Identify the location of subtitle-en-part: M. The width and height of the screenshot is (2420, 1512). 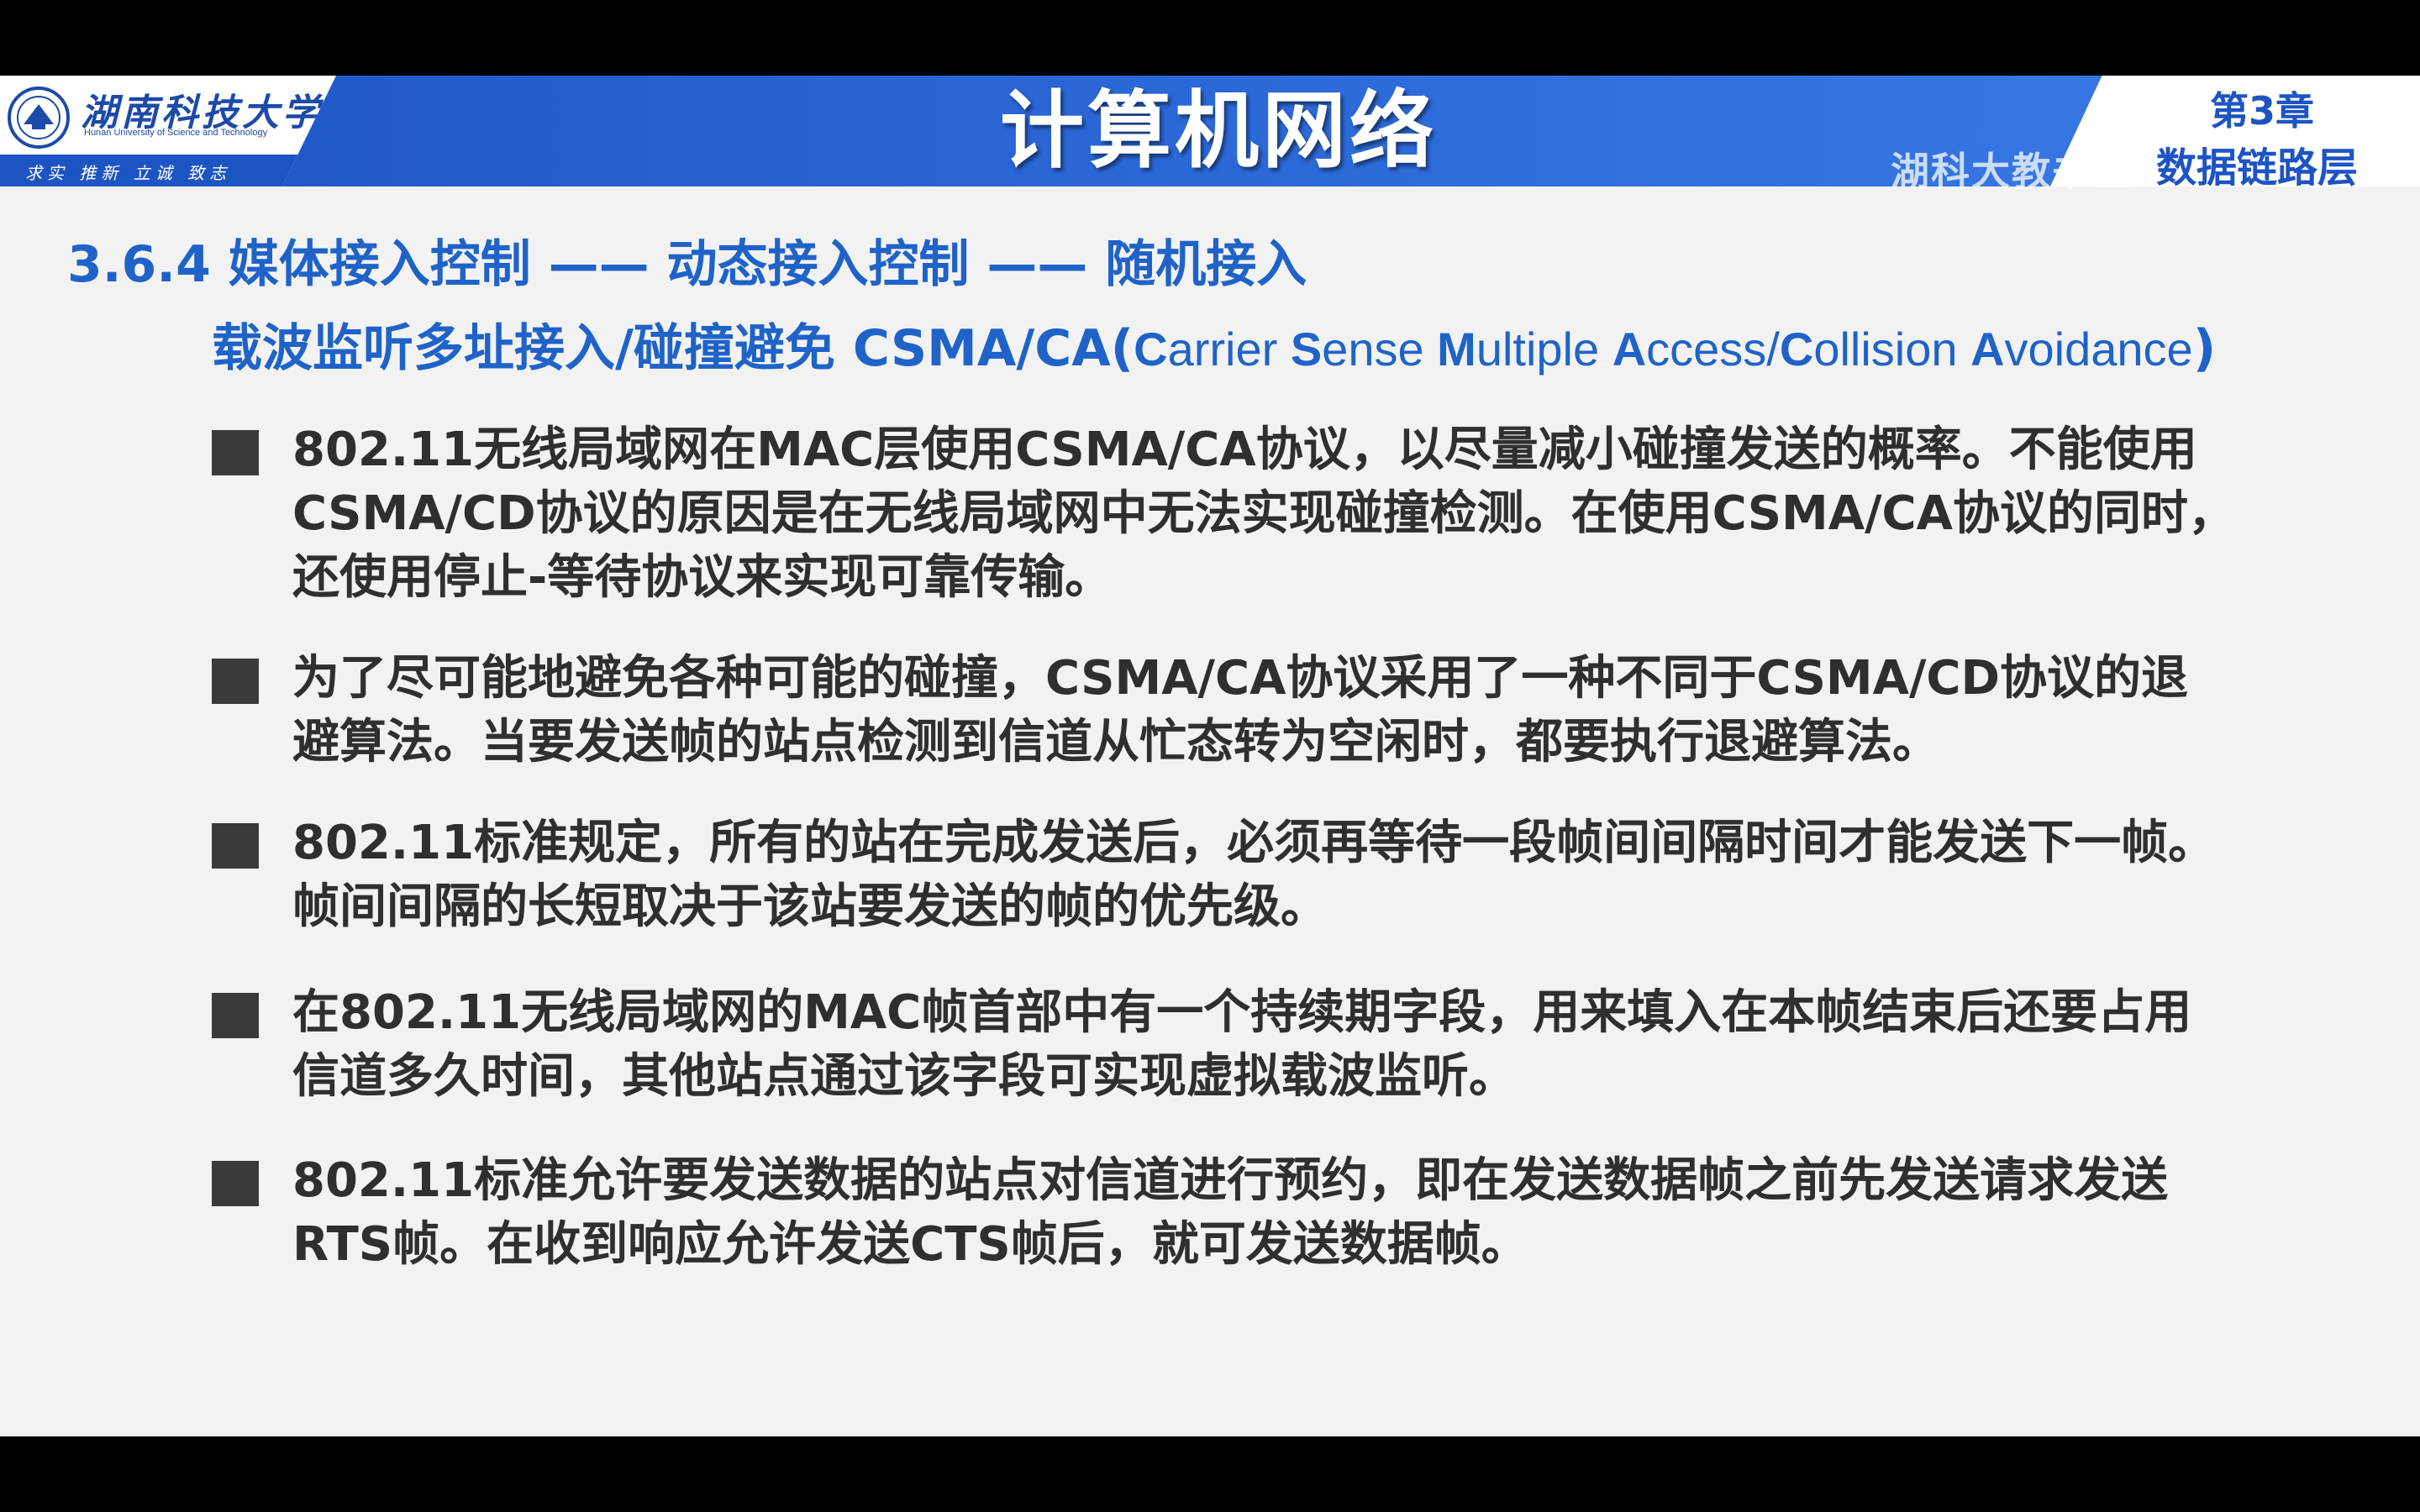
(1456, 349).